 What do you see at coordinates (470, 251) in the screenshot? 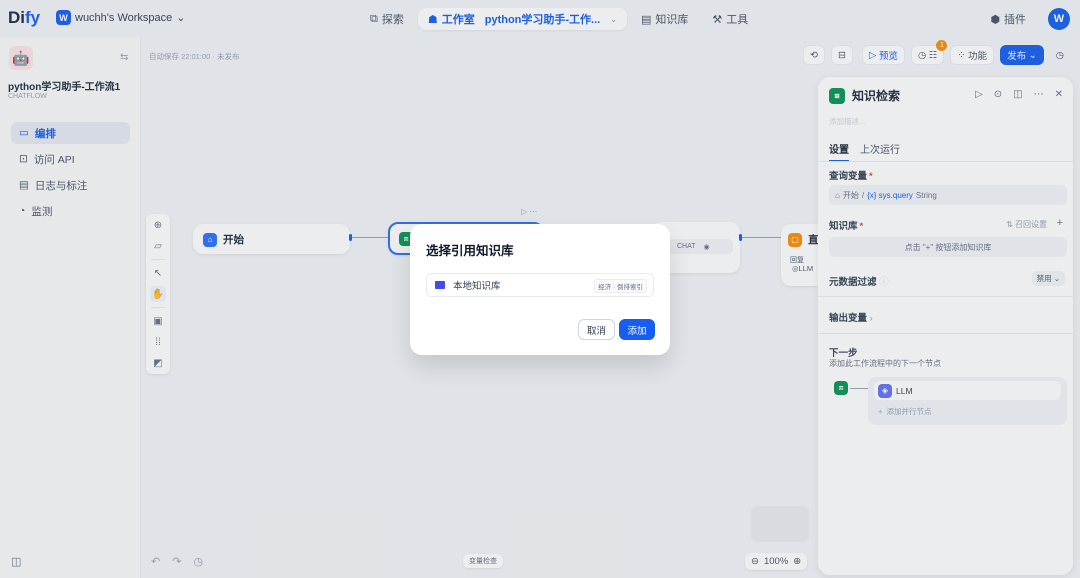
I see `modal-title: 选择引用知识库` at bounding box center [470, 251].